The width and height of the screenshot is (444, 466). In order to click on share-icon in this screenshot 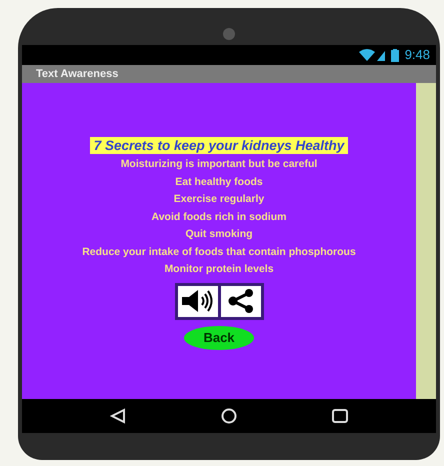, I will do `click(240, 301)`.